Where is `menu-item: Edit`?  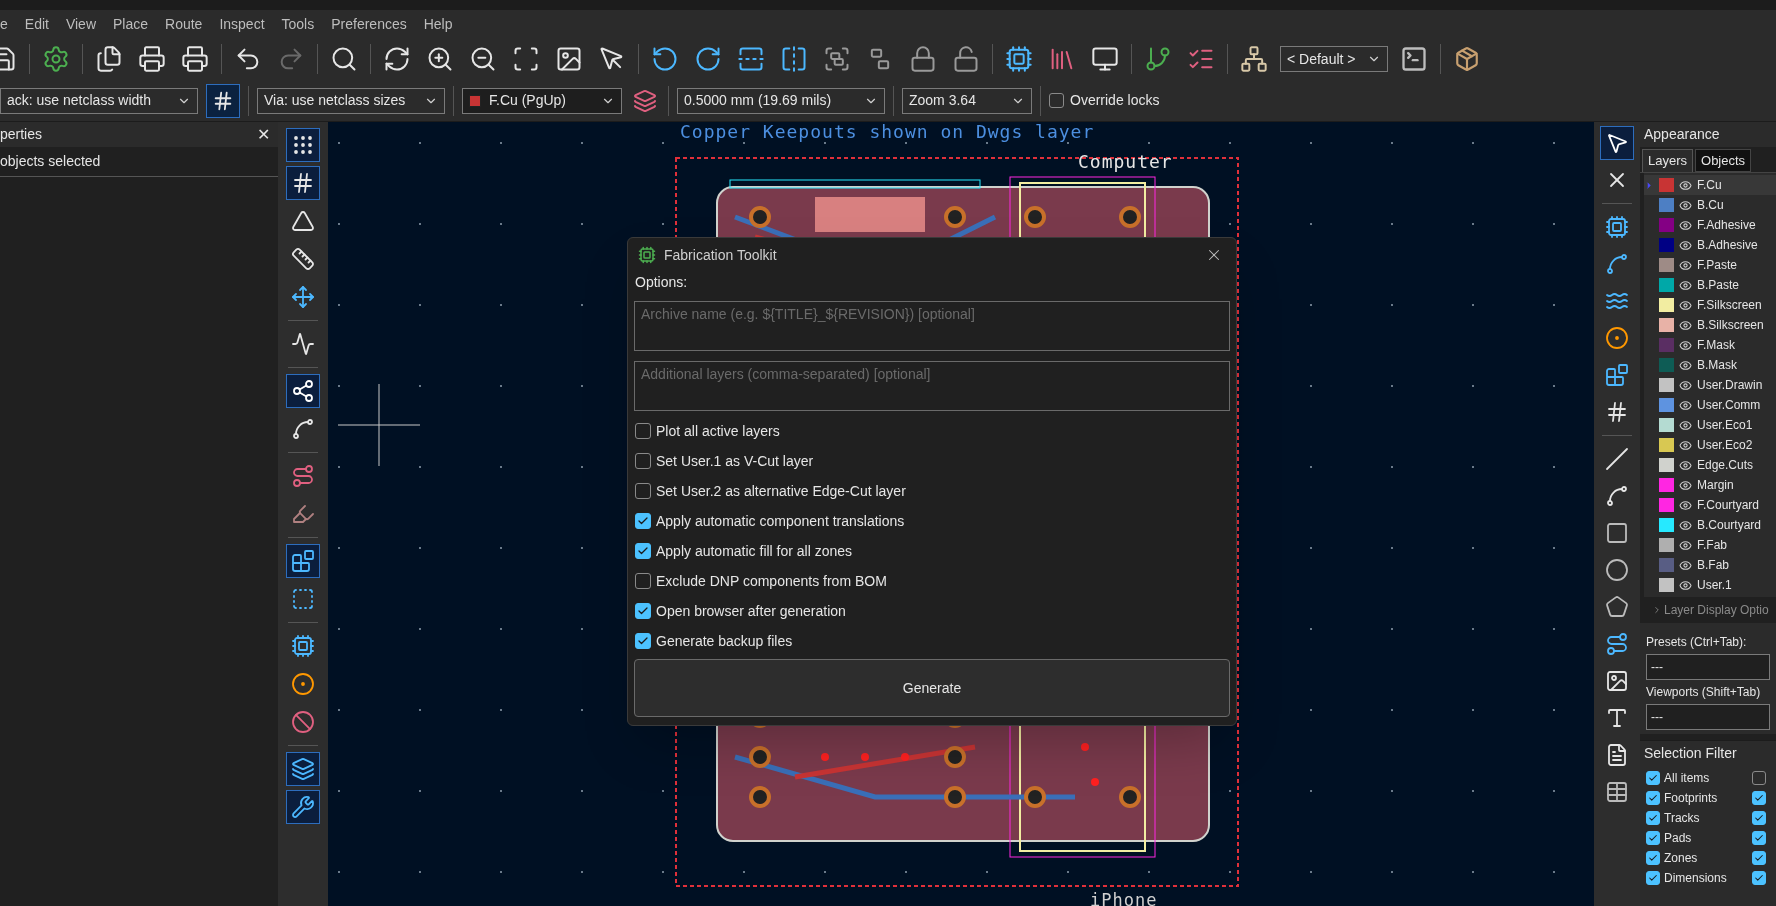 menu-item: Edit is located at coordinates (36, 24).